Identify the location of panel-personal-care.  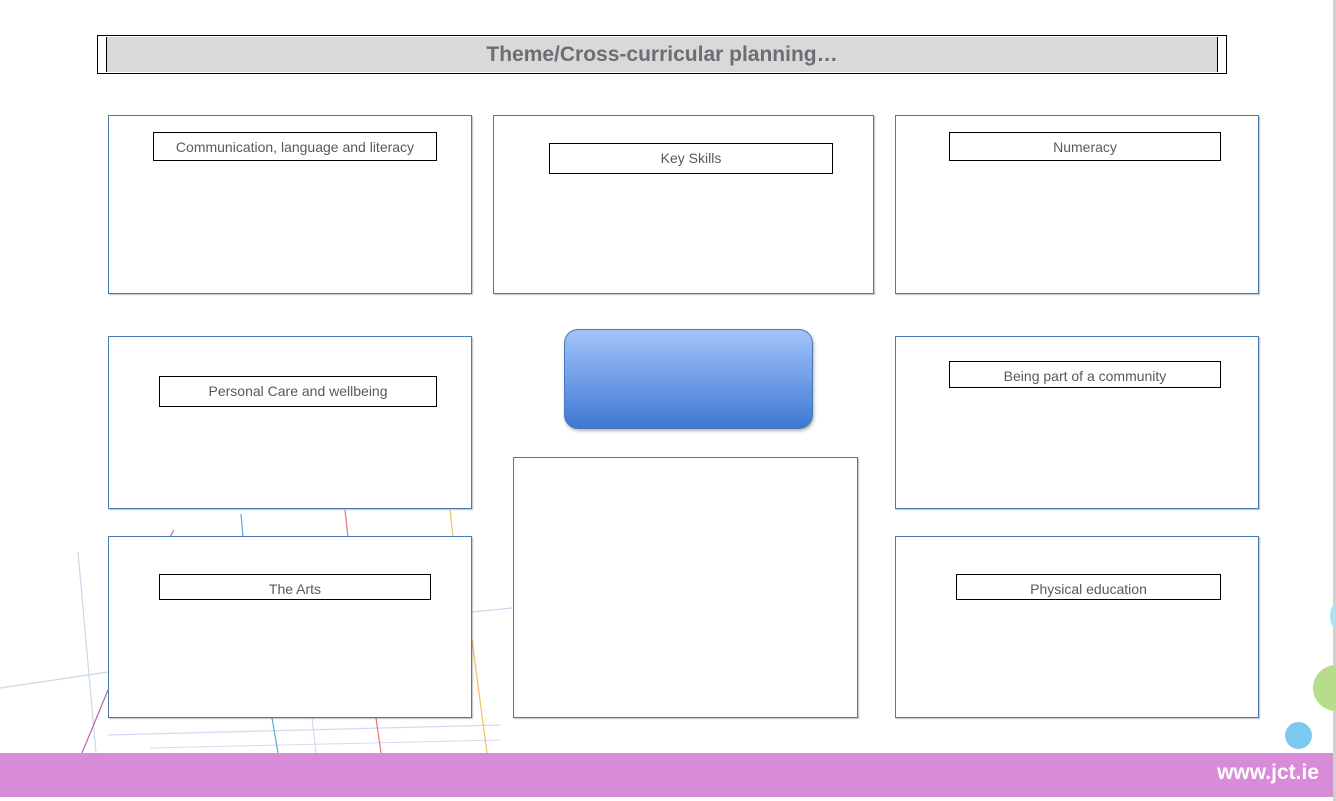
(290, 422).